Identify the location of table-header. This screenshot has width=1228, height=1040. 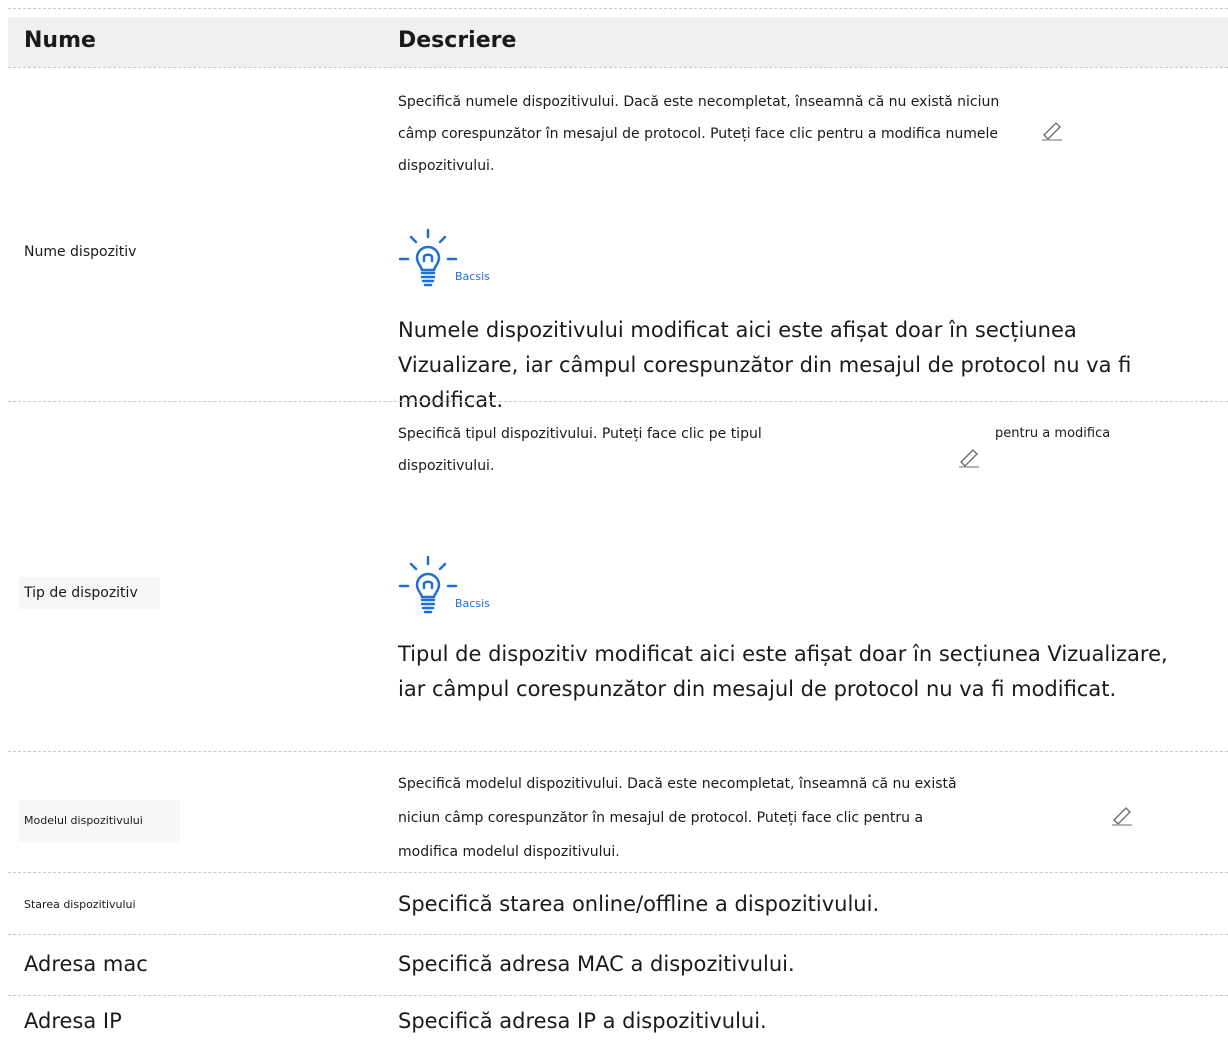
(618, 42).